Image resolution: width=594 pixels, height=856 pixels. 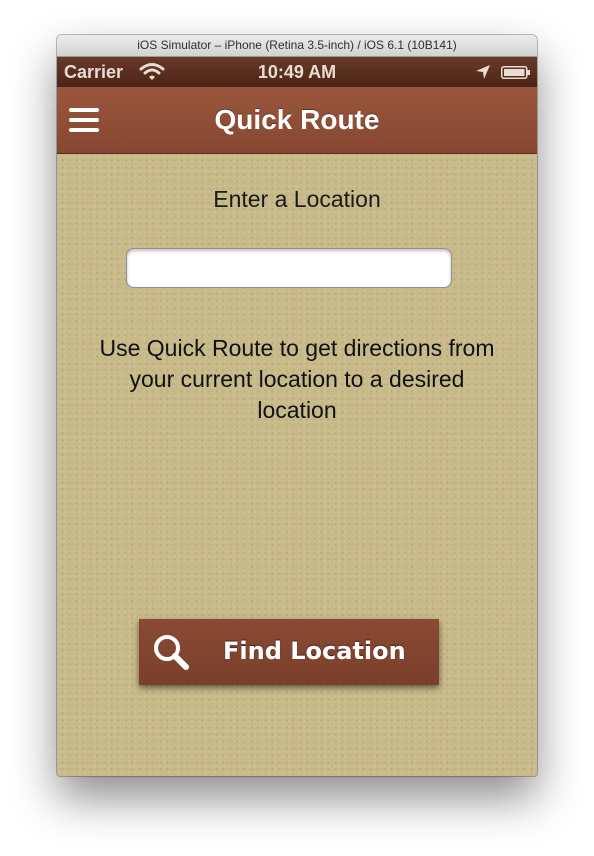 What do you see at coordinates (314, 651) in the screenshot?
I see `find-location-label: Find Location` at bounding box center [314, 651].